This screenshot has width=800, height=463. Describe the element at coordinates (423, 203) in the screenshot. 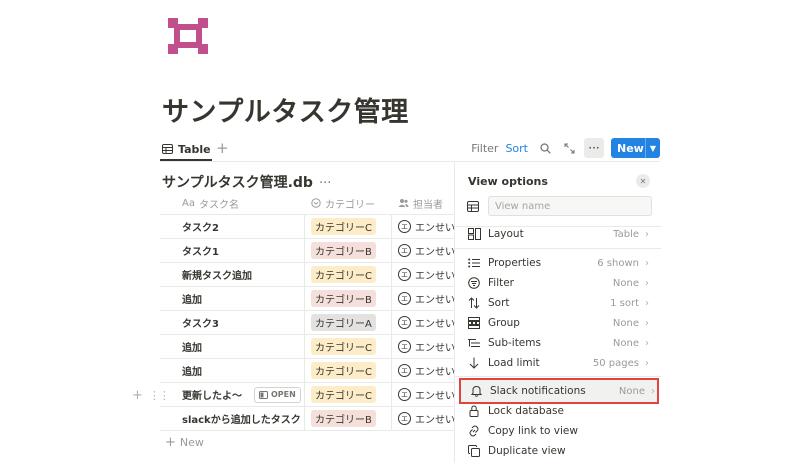

I see `column-header-assignee: 担当者` at that location.